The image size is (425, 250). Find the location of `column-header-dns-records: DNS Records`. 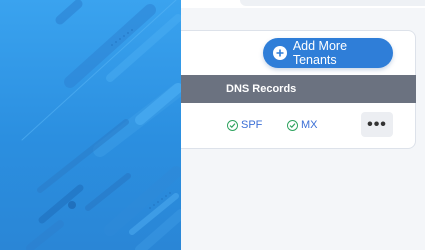

column-header-dns-records: DNS Records is located at coordinates (261, 89).